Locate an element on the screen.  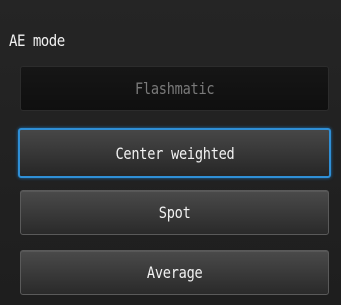
option-label: Spot is located at coordinates (174, 212).